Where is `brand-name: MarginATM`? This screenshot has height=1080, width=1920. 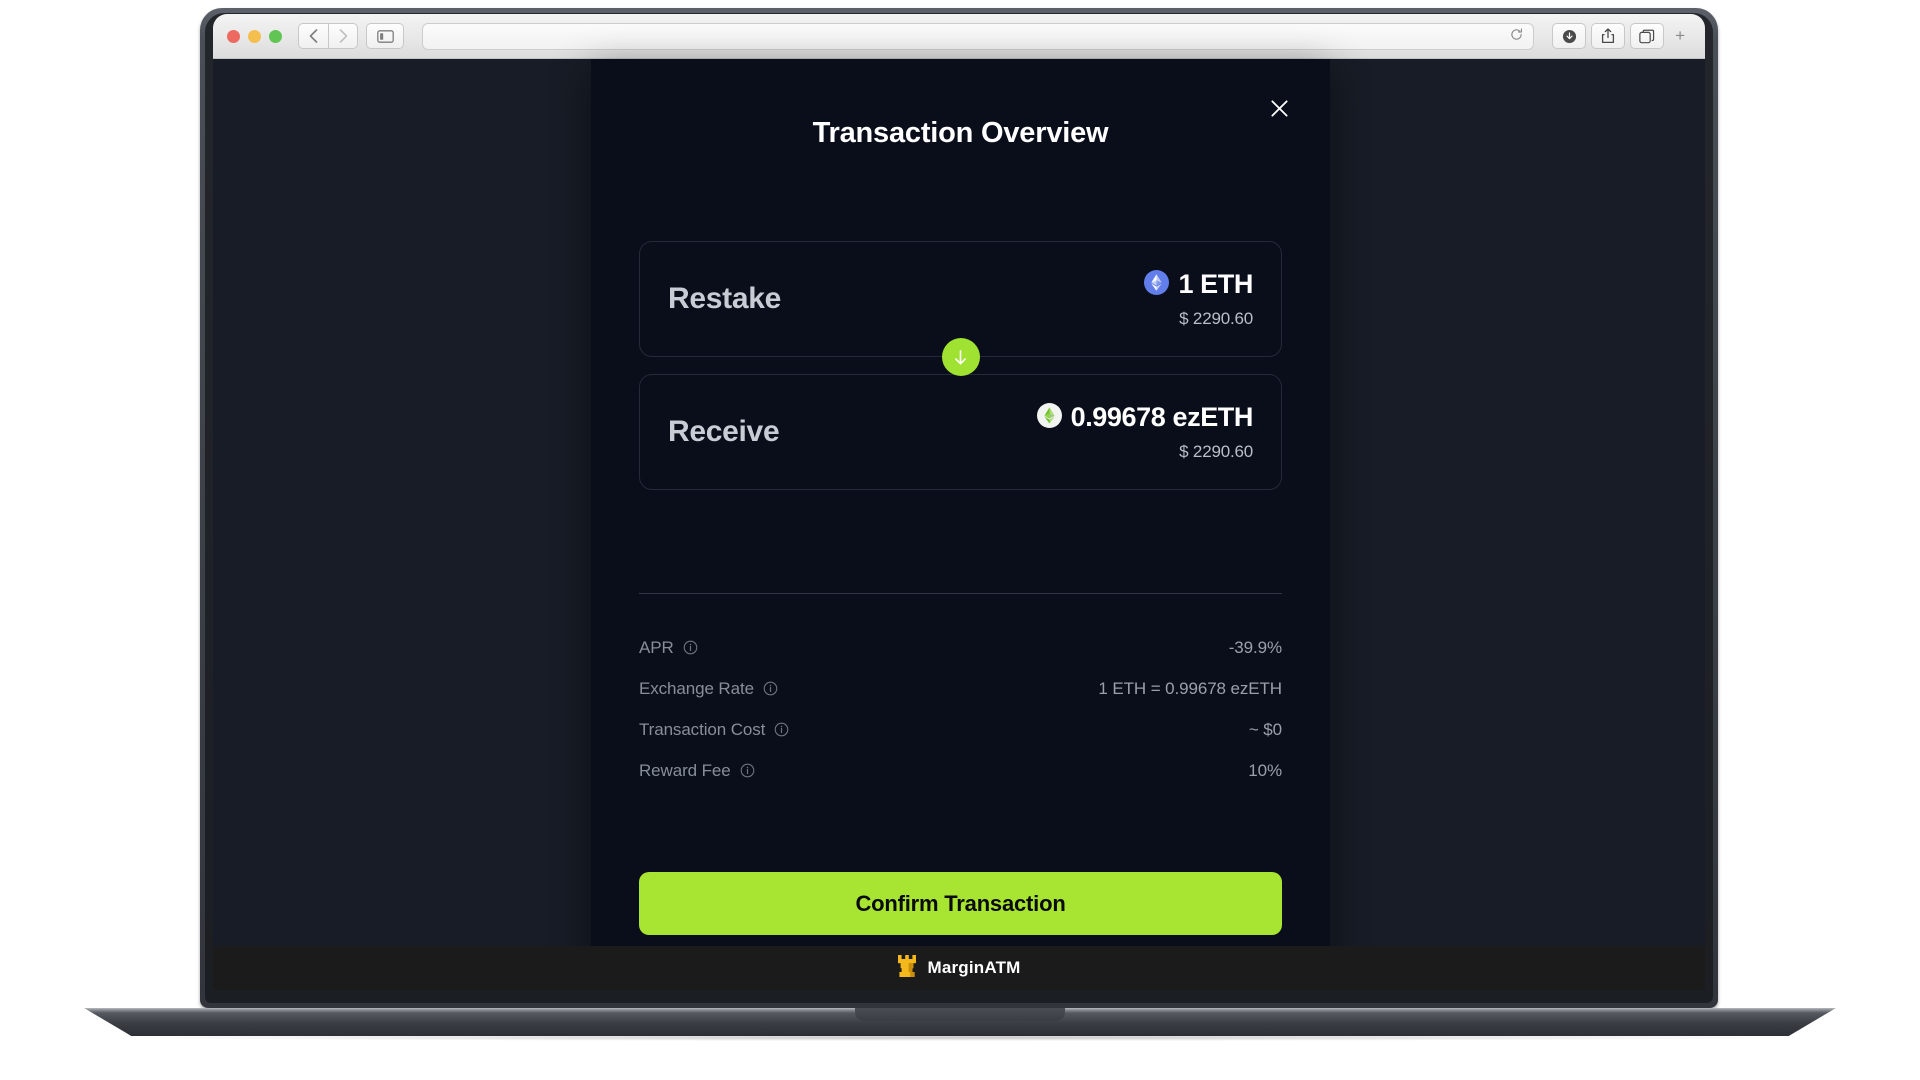
brand-name: MarginATM is located at coordinates (974, 967).